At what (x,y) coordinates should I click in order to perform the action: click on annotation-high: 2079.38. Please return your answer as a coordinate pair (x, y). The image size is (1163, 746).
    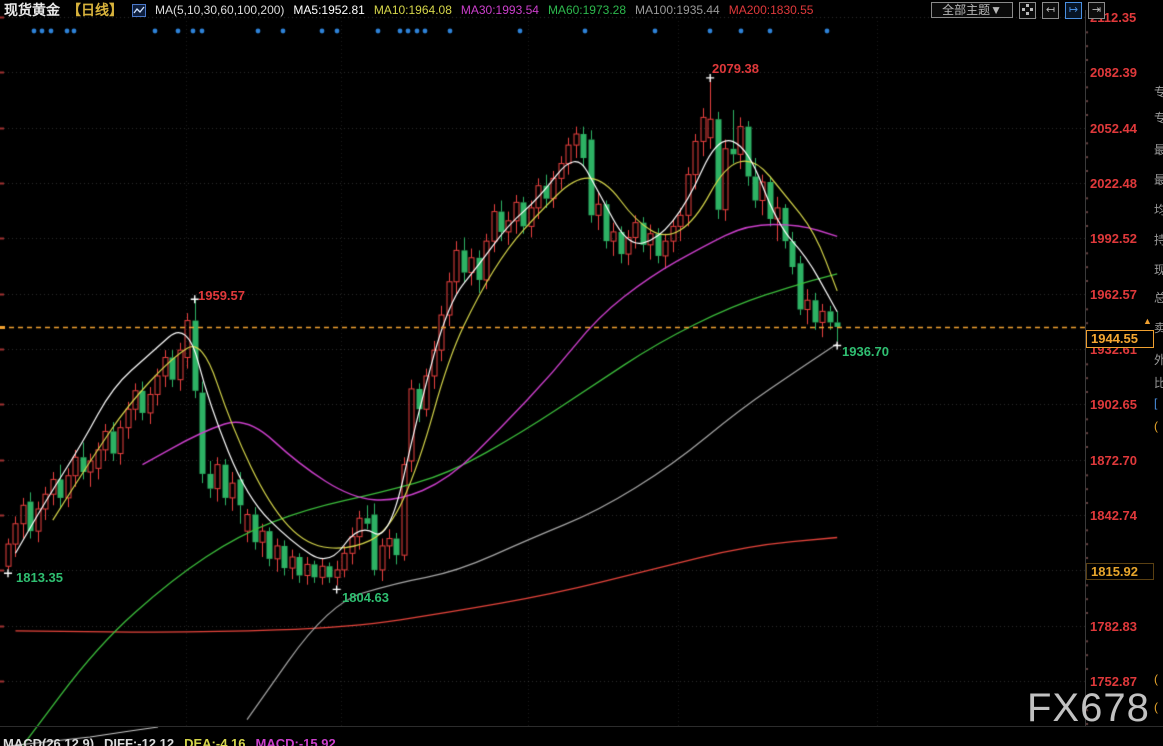
    Looking at the image, I should click on (735, 68).